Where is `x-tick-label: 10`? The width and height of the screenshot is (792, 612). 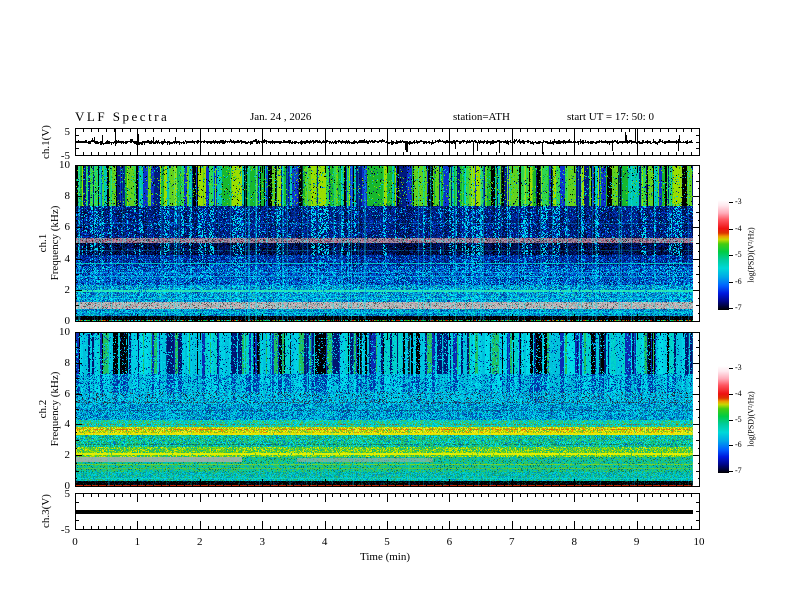 x-tick-label: 10 is located at coordinates (699, 542).